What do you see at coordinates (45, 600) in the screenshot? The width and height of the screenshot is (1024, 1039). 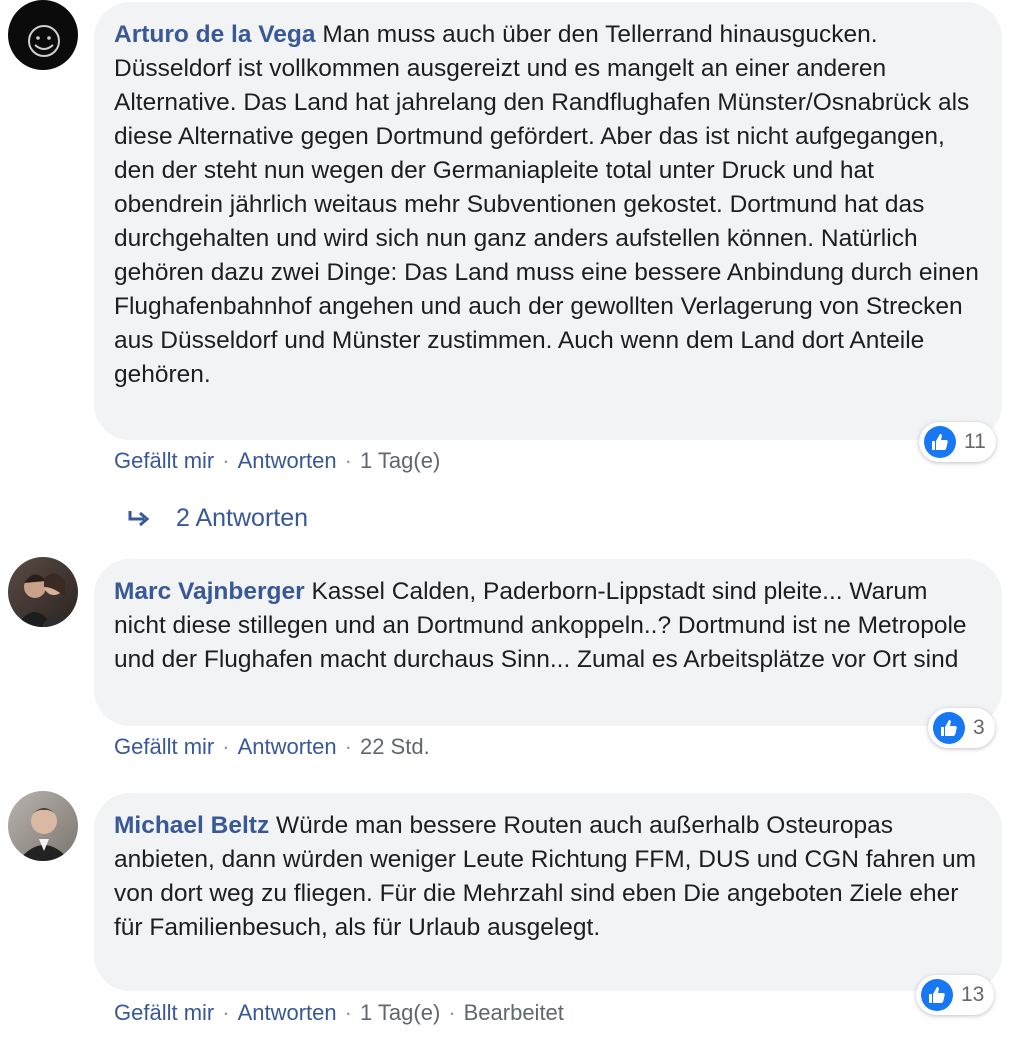 I see `couple-photo-icon` at bounding box center [45, 600].